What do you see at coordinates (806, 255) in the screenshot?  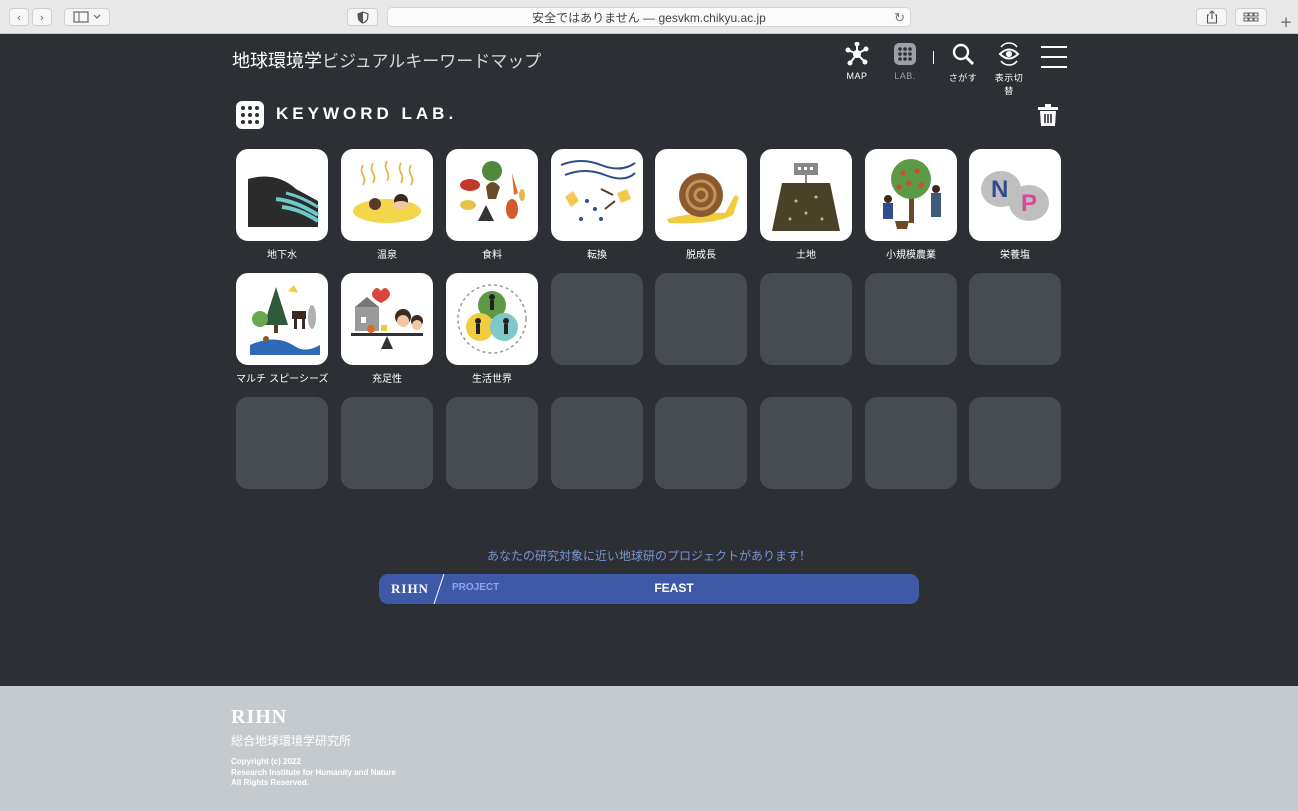 I see `keyword-label: 土地` at bounding box center [806, 255].